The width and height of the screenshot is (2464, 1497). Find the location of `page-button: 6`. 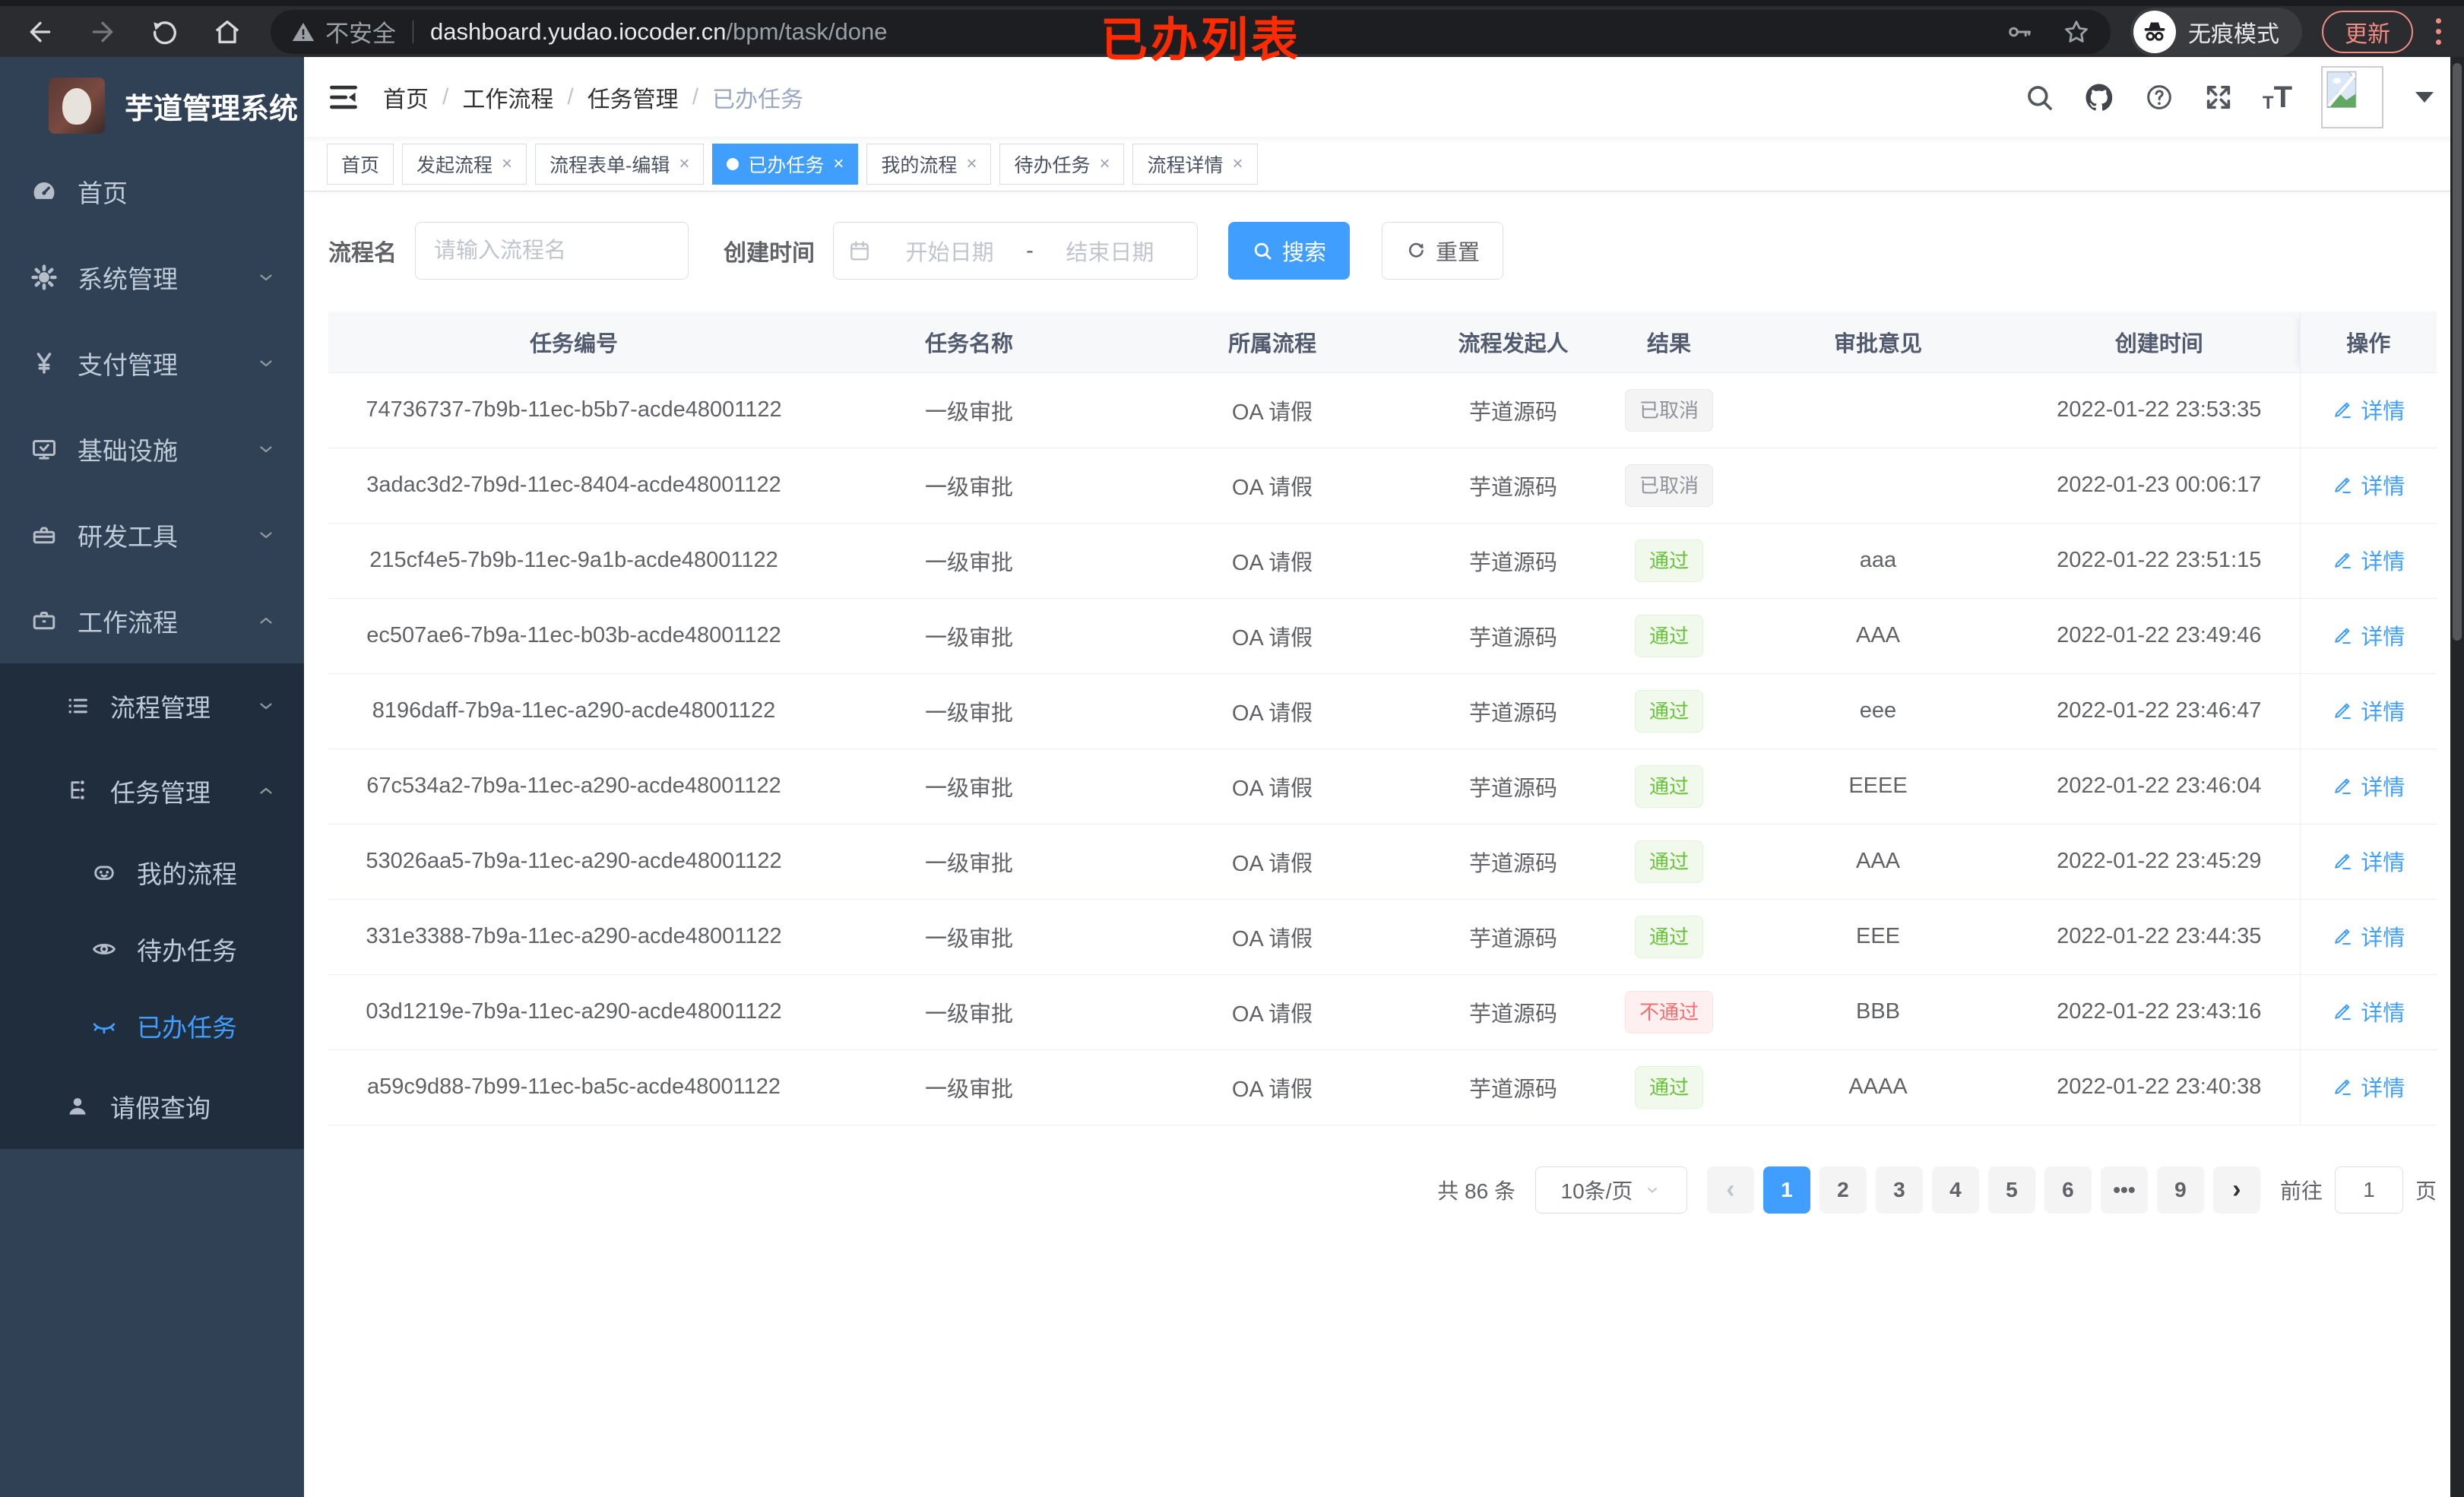

page-button: 6 is located at coordinates (2068, 1190).